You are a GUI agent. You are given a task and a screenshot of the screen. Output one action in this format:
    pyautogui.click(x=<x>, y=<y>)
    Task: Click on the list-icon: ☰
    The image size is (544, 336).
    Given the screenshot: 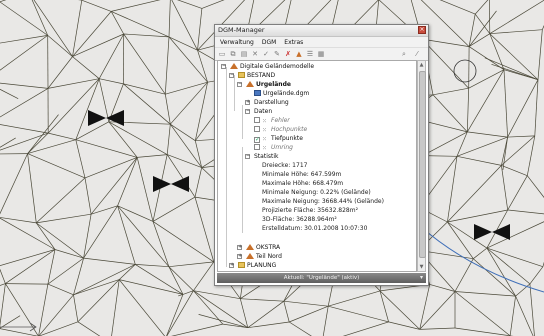 What is the action you would take?
    pyautogui.click(x=310, y=54)
    